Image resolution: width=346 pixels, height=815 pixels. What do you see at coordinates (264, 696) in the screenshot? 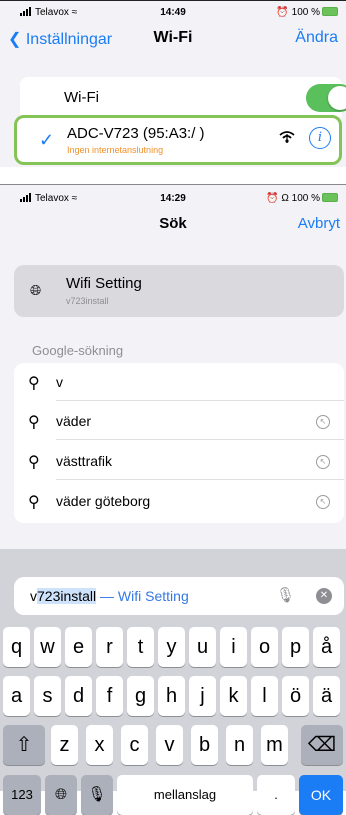
I see `key-l: l` at bounding box center [264, 696].